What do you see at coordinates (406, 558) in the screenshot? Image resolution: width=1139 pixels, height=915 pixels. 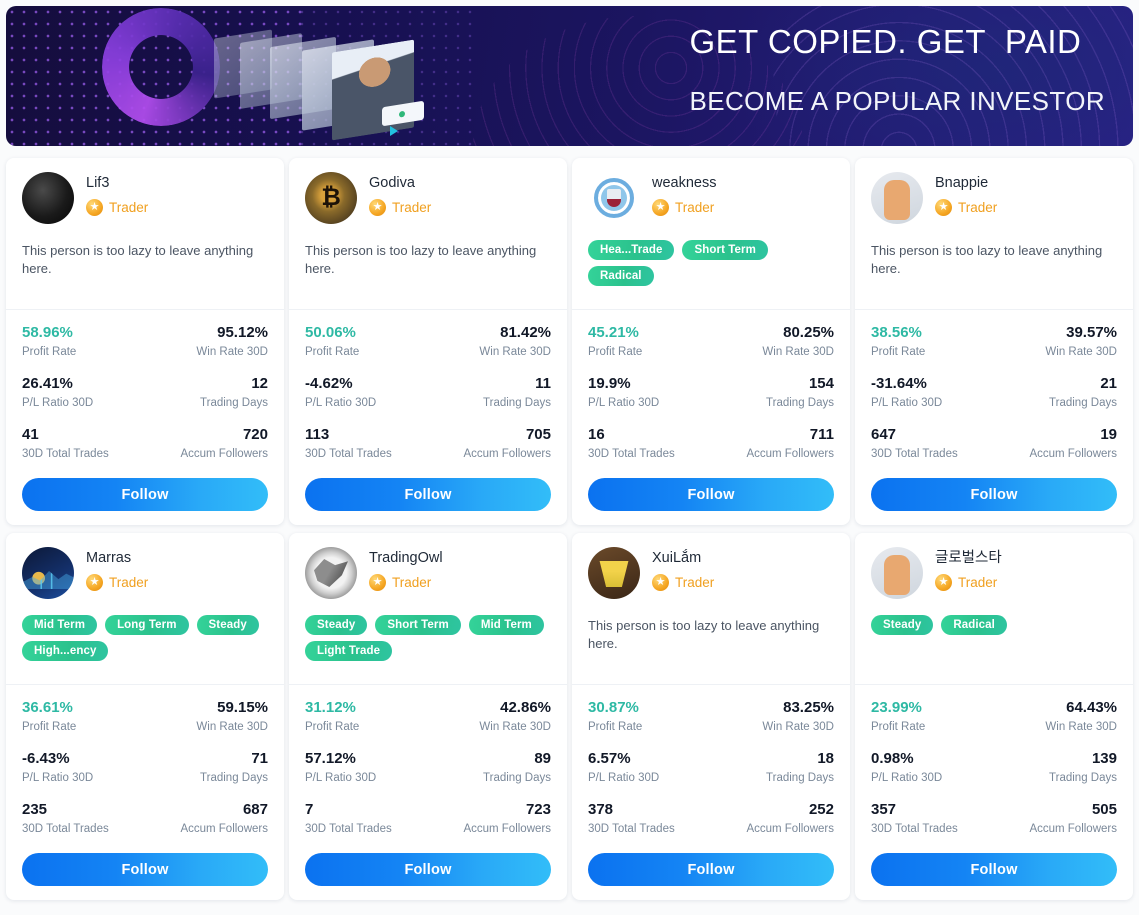 I see `investor-name: TradingOwl` at bounding box center [406, 558].